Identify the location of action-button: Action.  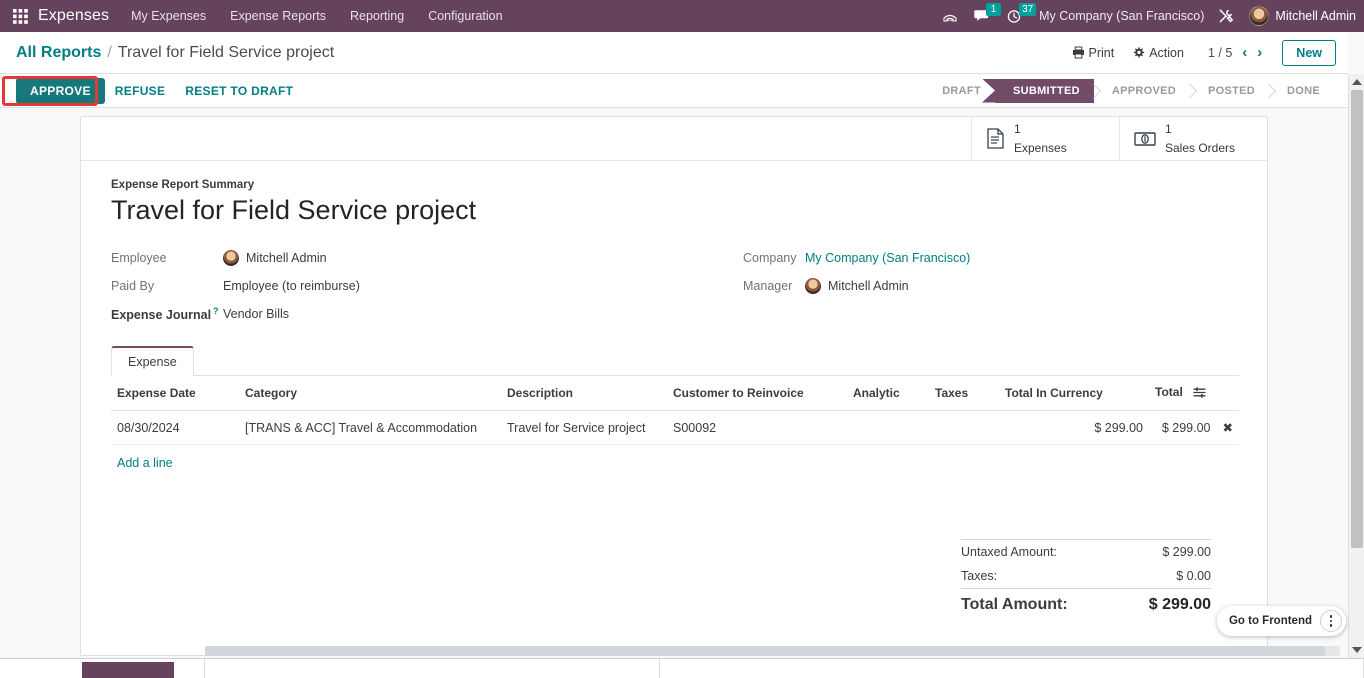
(1158, 53).